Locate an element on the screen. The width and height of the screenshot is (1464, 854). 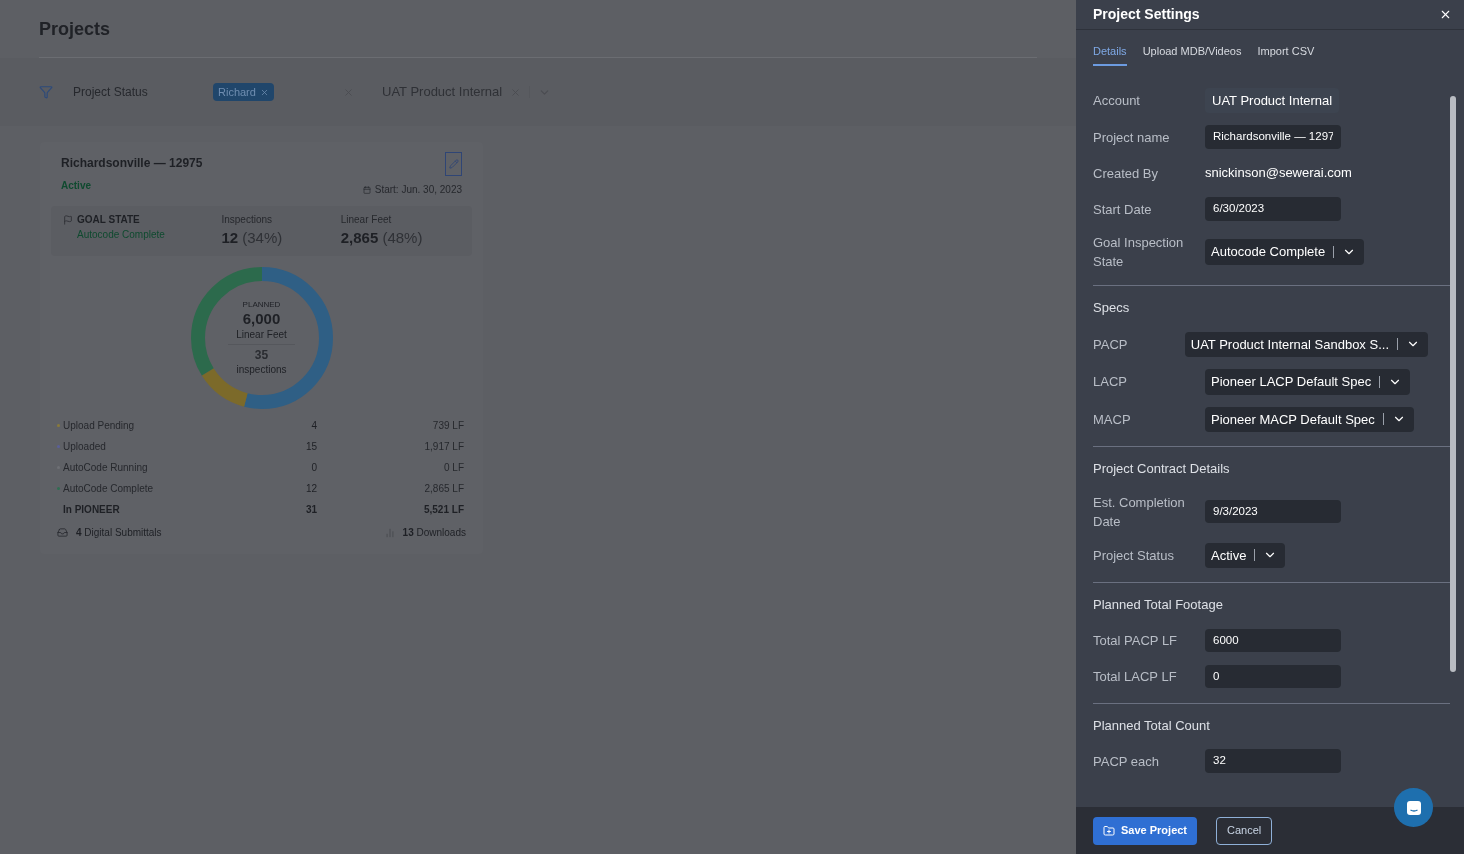
select-field: Autocode Complete is located at coordinates (1285, 252).